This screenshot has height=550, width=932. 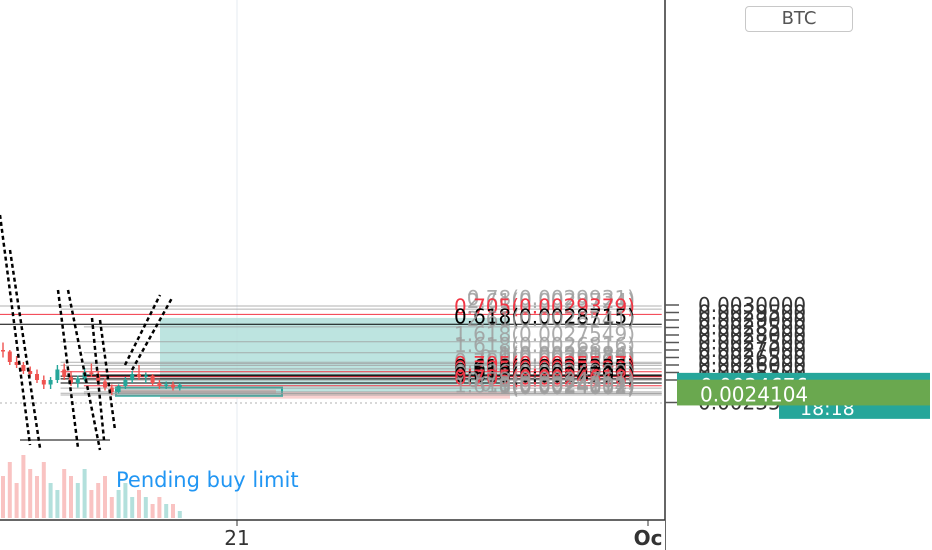 What do you see at coordinates (754, 394) in the screenshot?
I see `price-tag-label: 0.0024104` at bounding box center [754, 394].